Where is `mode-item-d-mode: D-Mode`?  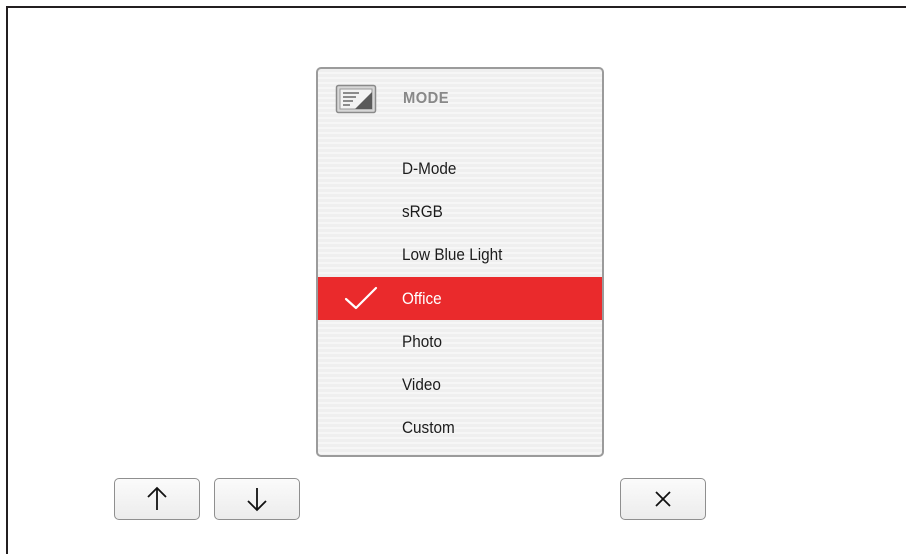 mode-item-d-mode: D-Mode is located at coordinates (460, 168).